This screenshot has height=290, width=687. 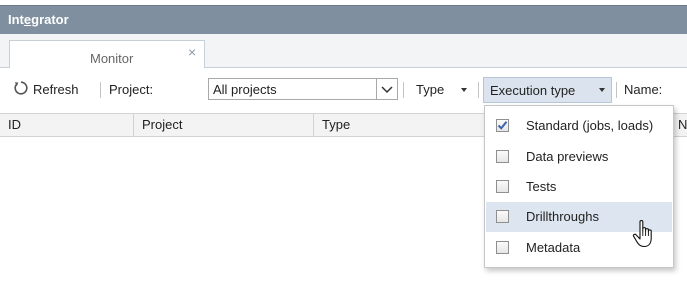 What do you see at coordinates (336, 124) in the screenshot?
I see `column-header-type: Type` at bounding box center [336, 124].